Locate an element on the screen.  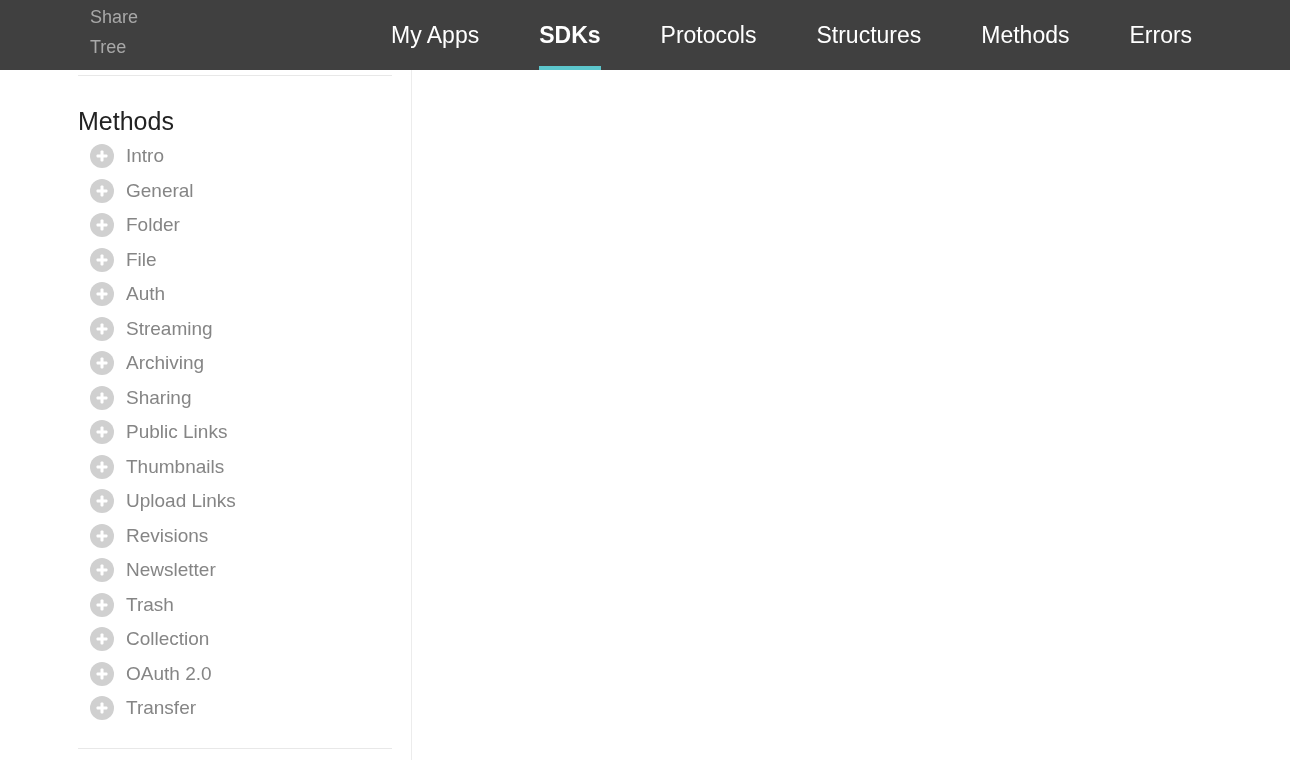
nav-tab: My Apps is located at coordinates (435, 35).